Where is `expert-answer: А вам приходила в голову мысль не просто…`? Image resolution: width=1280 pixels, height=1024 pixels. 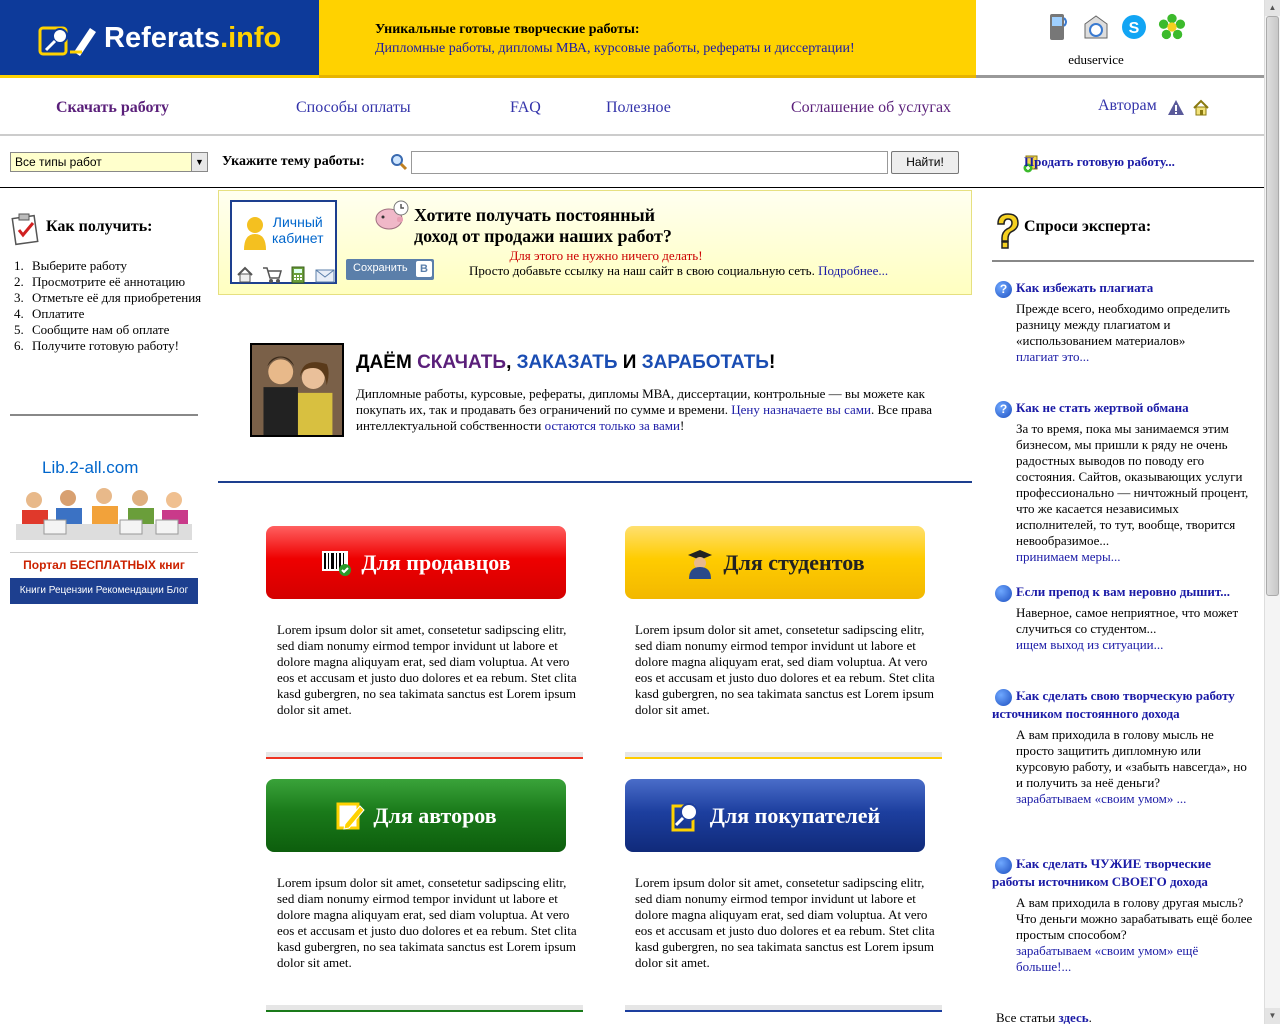
expert-answer: А вам приходила в голову мысль не просто… is located at coordinates (1131, 766).